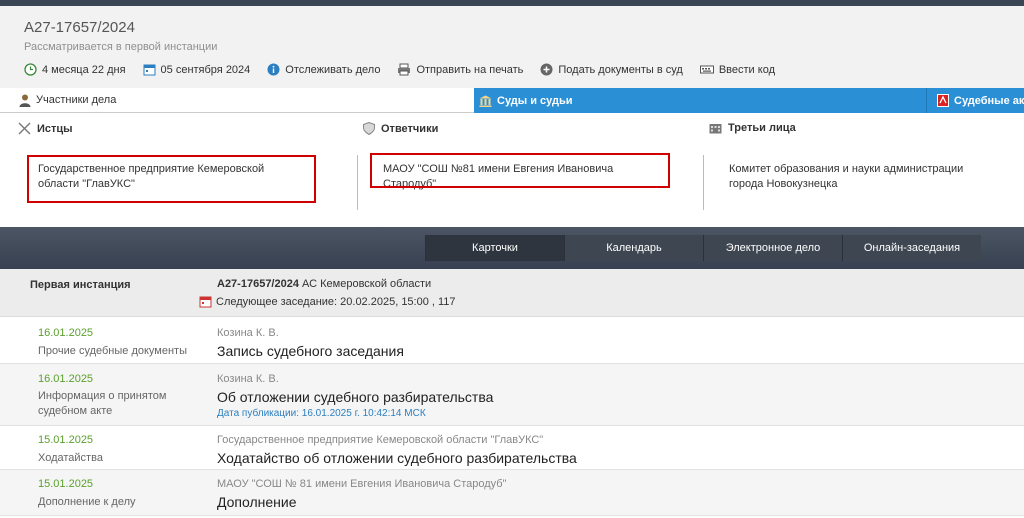 Image resolution: width=1024 pixels, height=518 pixels. I want to click on clock-icon, so click(30, 69).